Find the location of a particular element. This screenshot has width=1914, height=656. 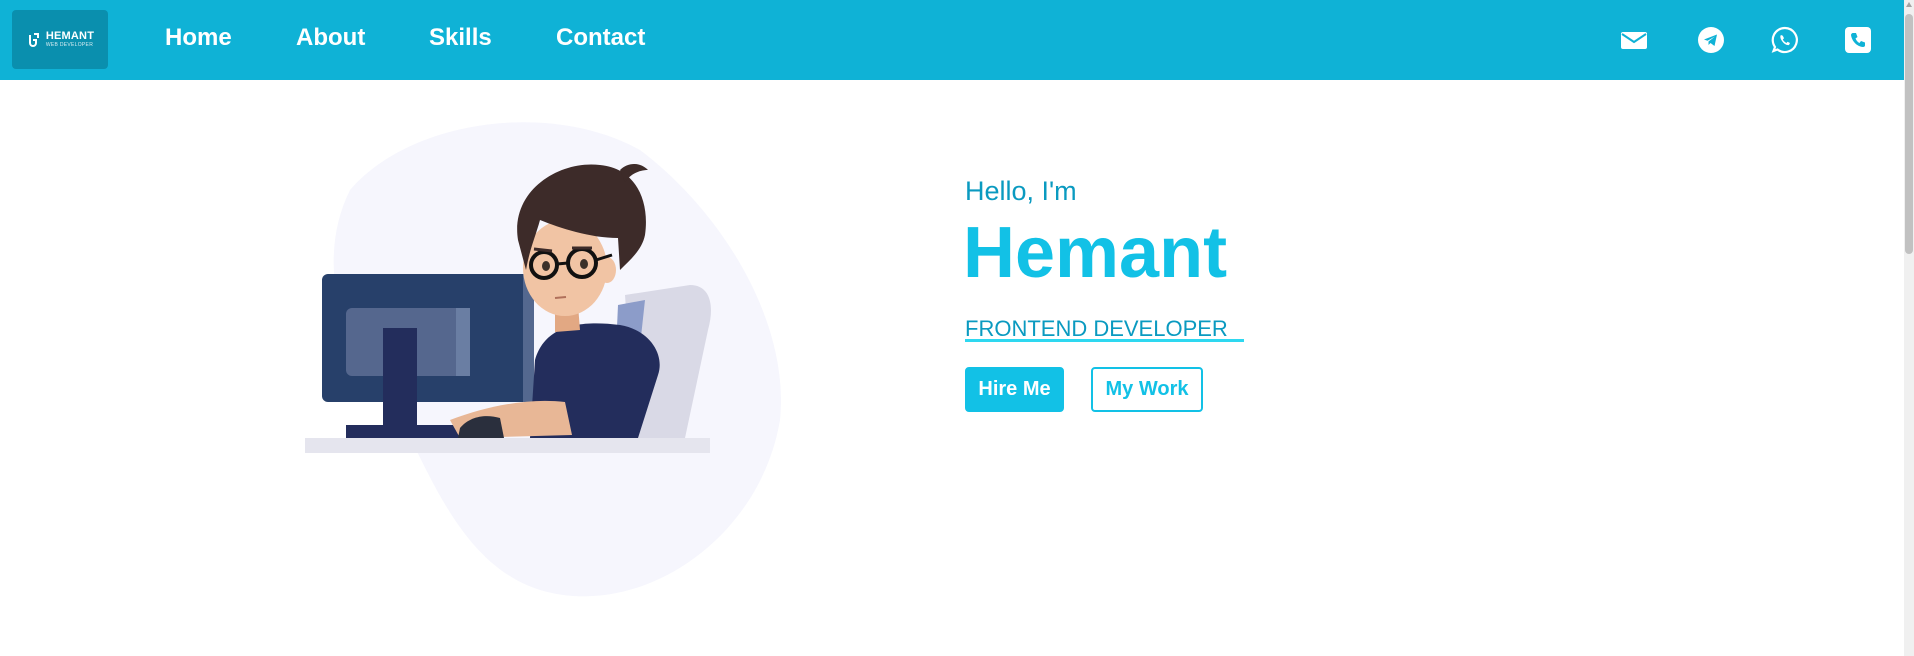

hero-greeting: Hello, I'm is located at coordinates (1021, 191).